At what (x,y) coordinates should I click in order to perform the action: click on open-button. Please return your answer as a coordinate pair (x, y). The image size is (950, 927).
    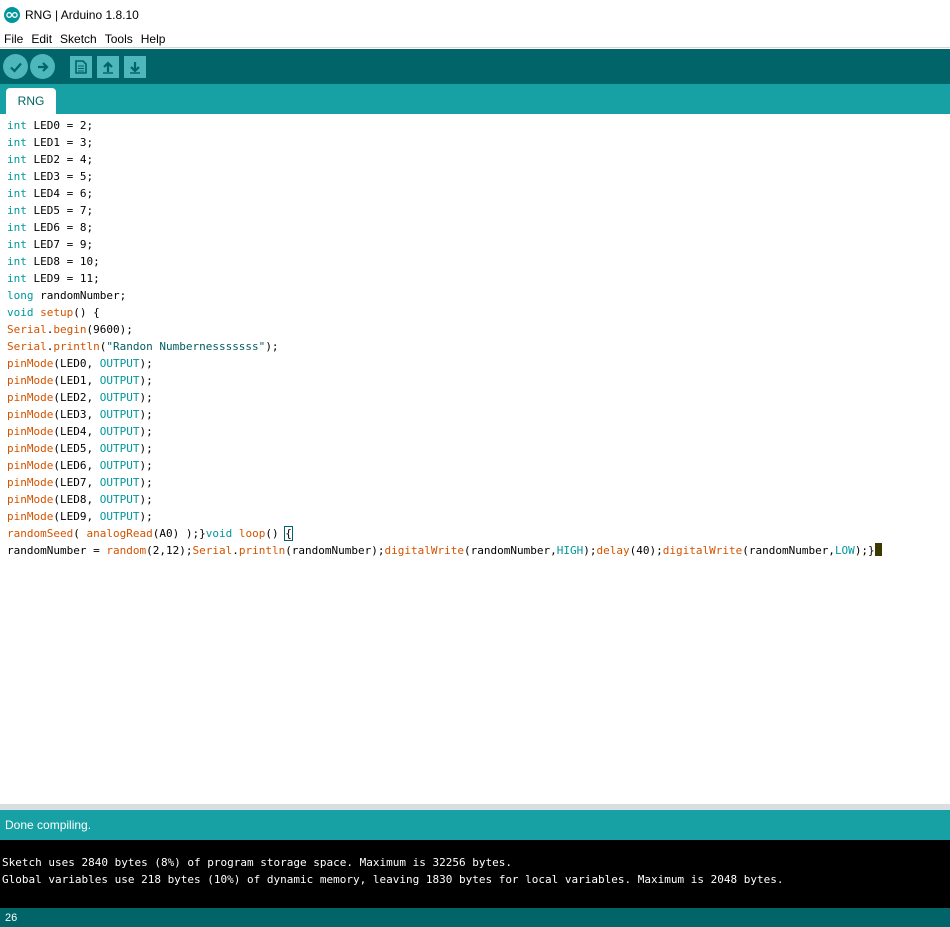
    Looking at the image, I should click on (108, 66).